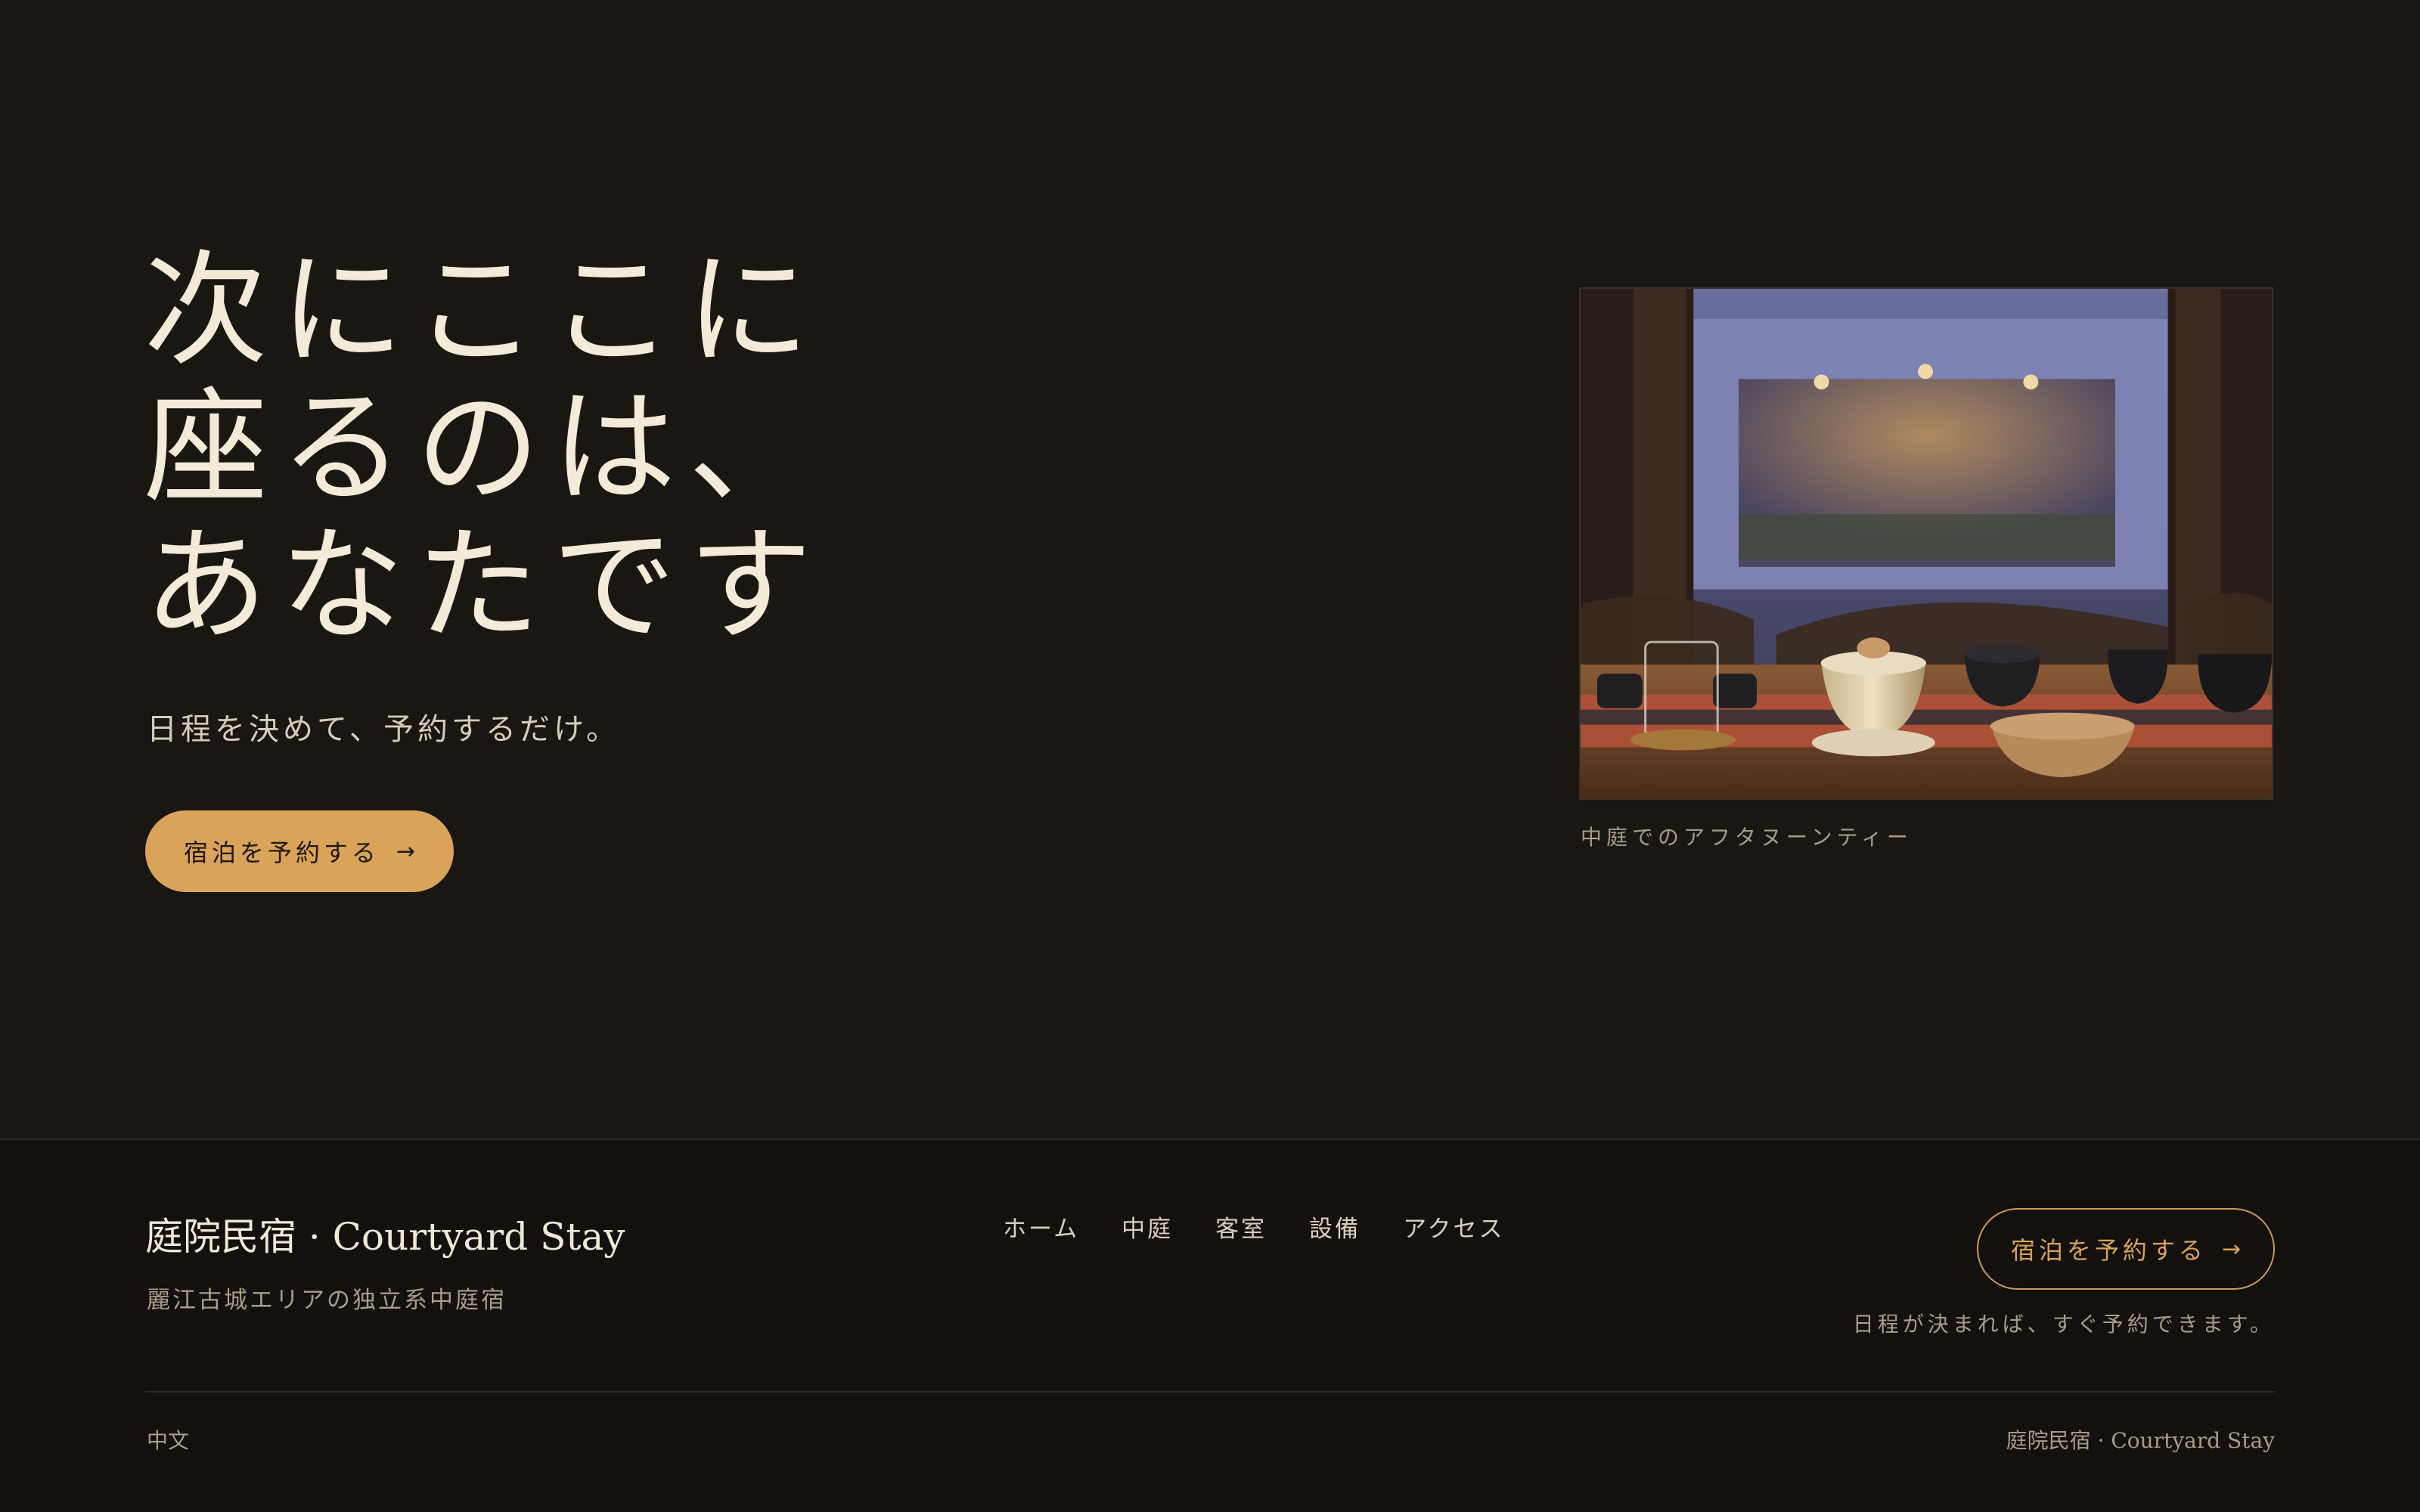 Image resolution: width=2420 pixels, height=1512 pixels. Describe the element at coordinates (281, 852) in the screenshot. I see `book-stay-button-label: 宿泊を予約する` at that location.